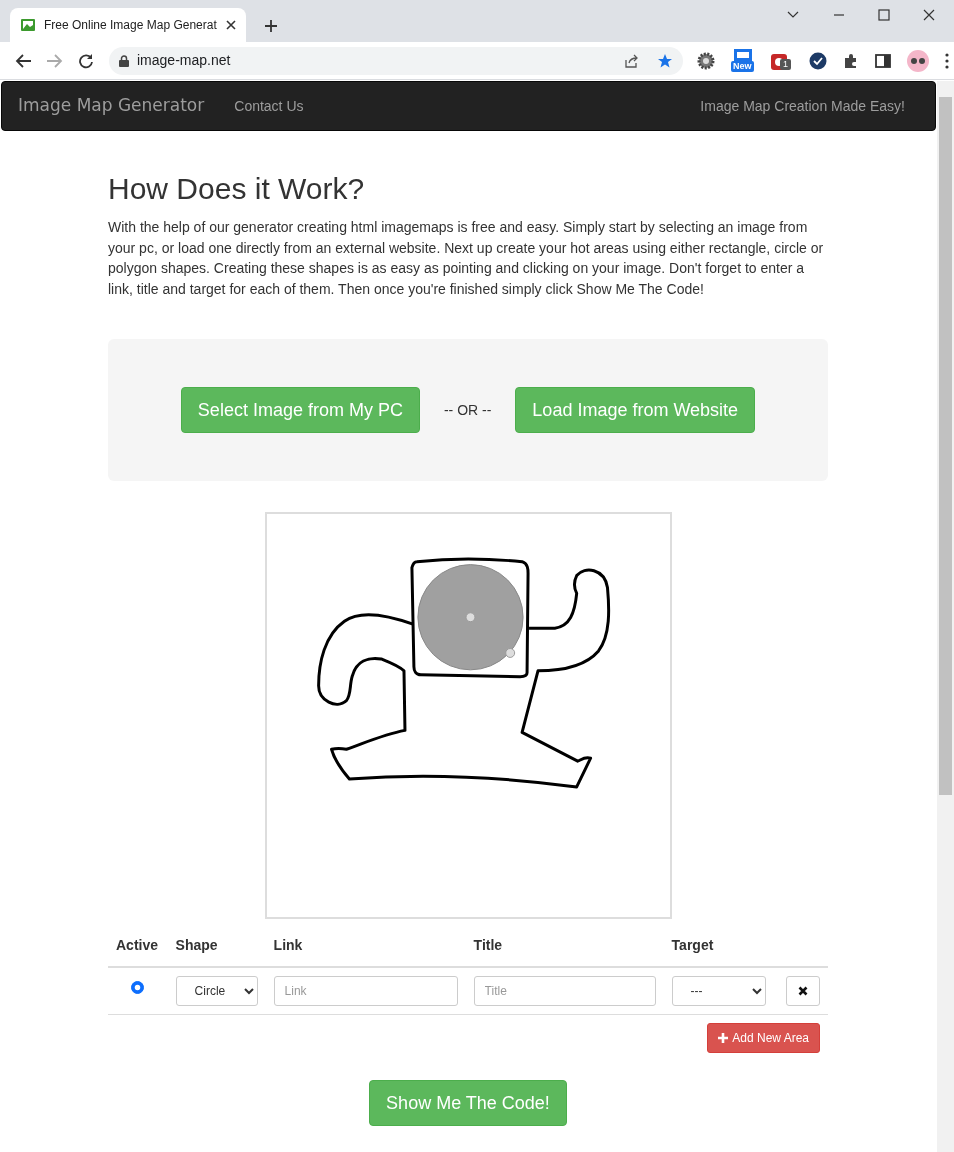  I want to click on back-arrow-icon, so click(23, 60).